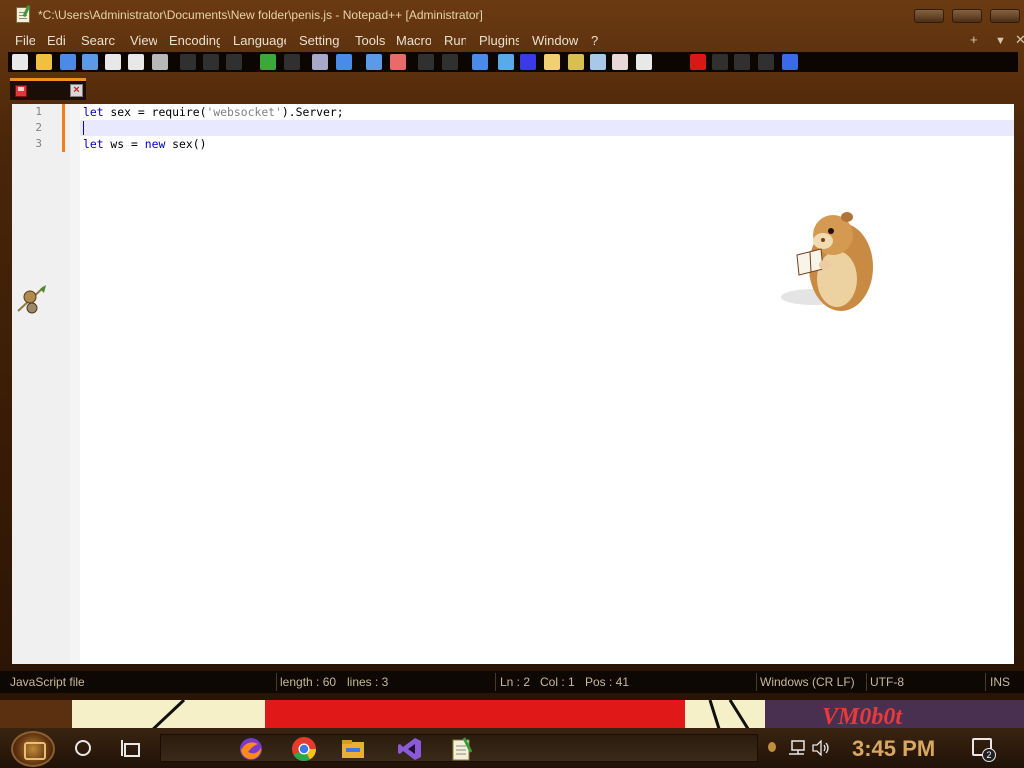  What do you see at coordinates (555, 40) in the screenshot?
I see `menu-window: Window` at bounding box center [555, 40].